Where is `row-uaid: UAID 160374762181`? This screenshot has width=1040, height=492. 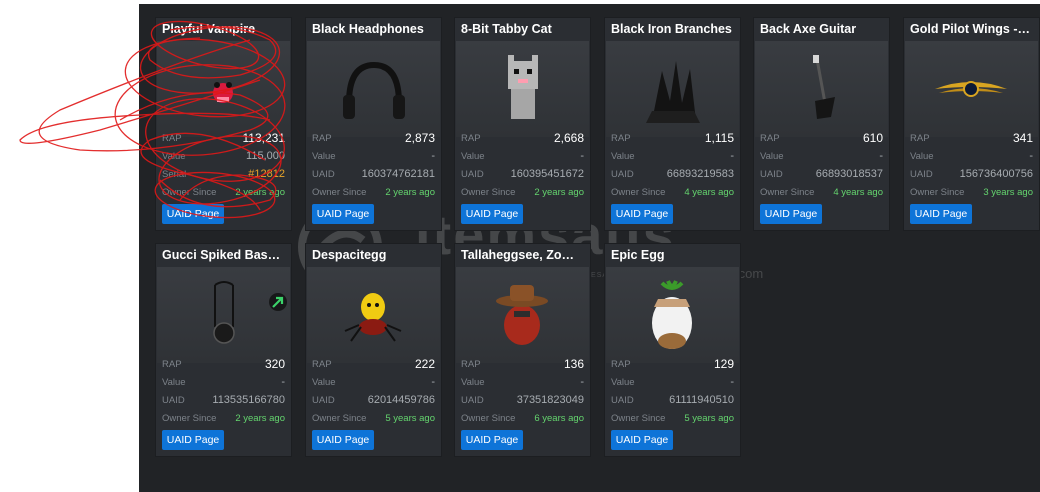
row-uaid: UAID 160374762181 is located at coordinates (373, 174).